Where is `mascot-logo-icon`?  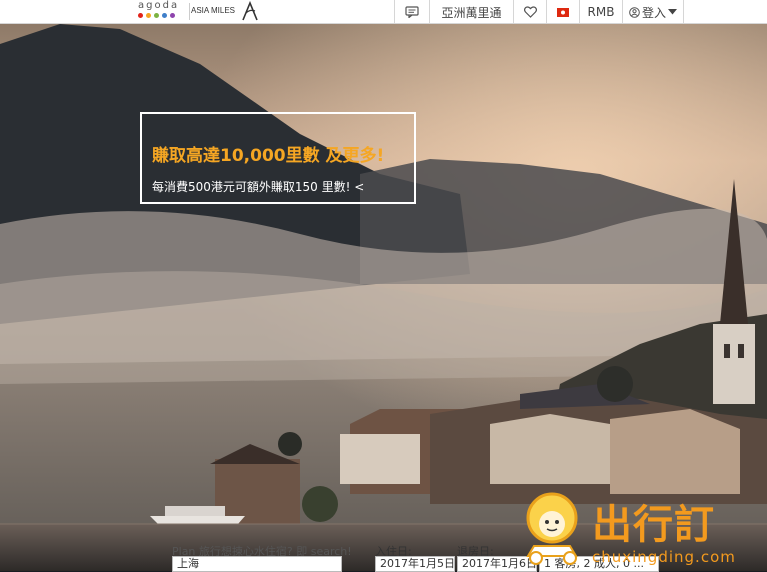 mascot-logo-icon is located at coordinates (552, 528).